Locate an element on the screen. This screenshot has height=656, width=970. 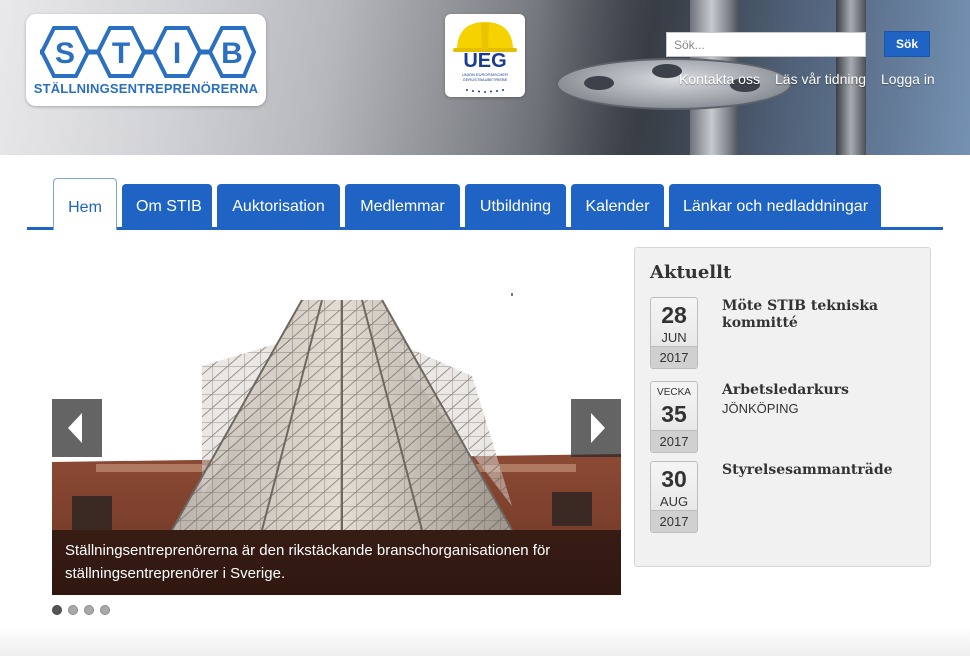
date-day: 28 is located at coordinates (674, 315).